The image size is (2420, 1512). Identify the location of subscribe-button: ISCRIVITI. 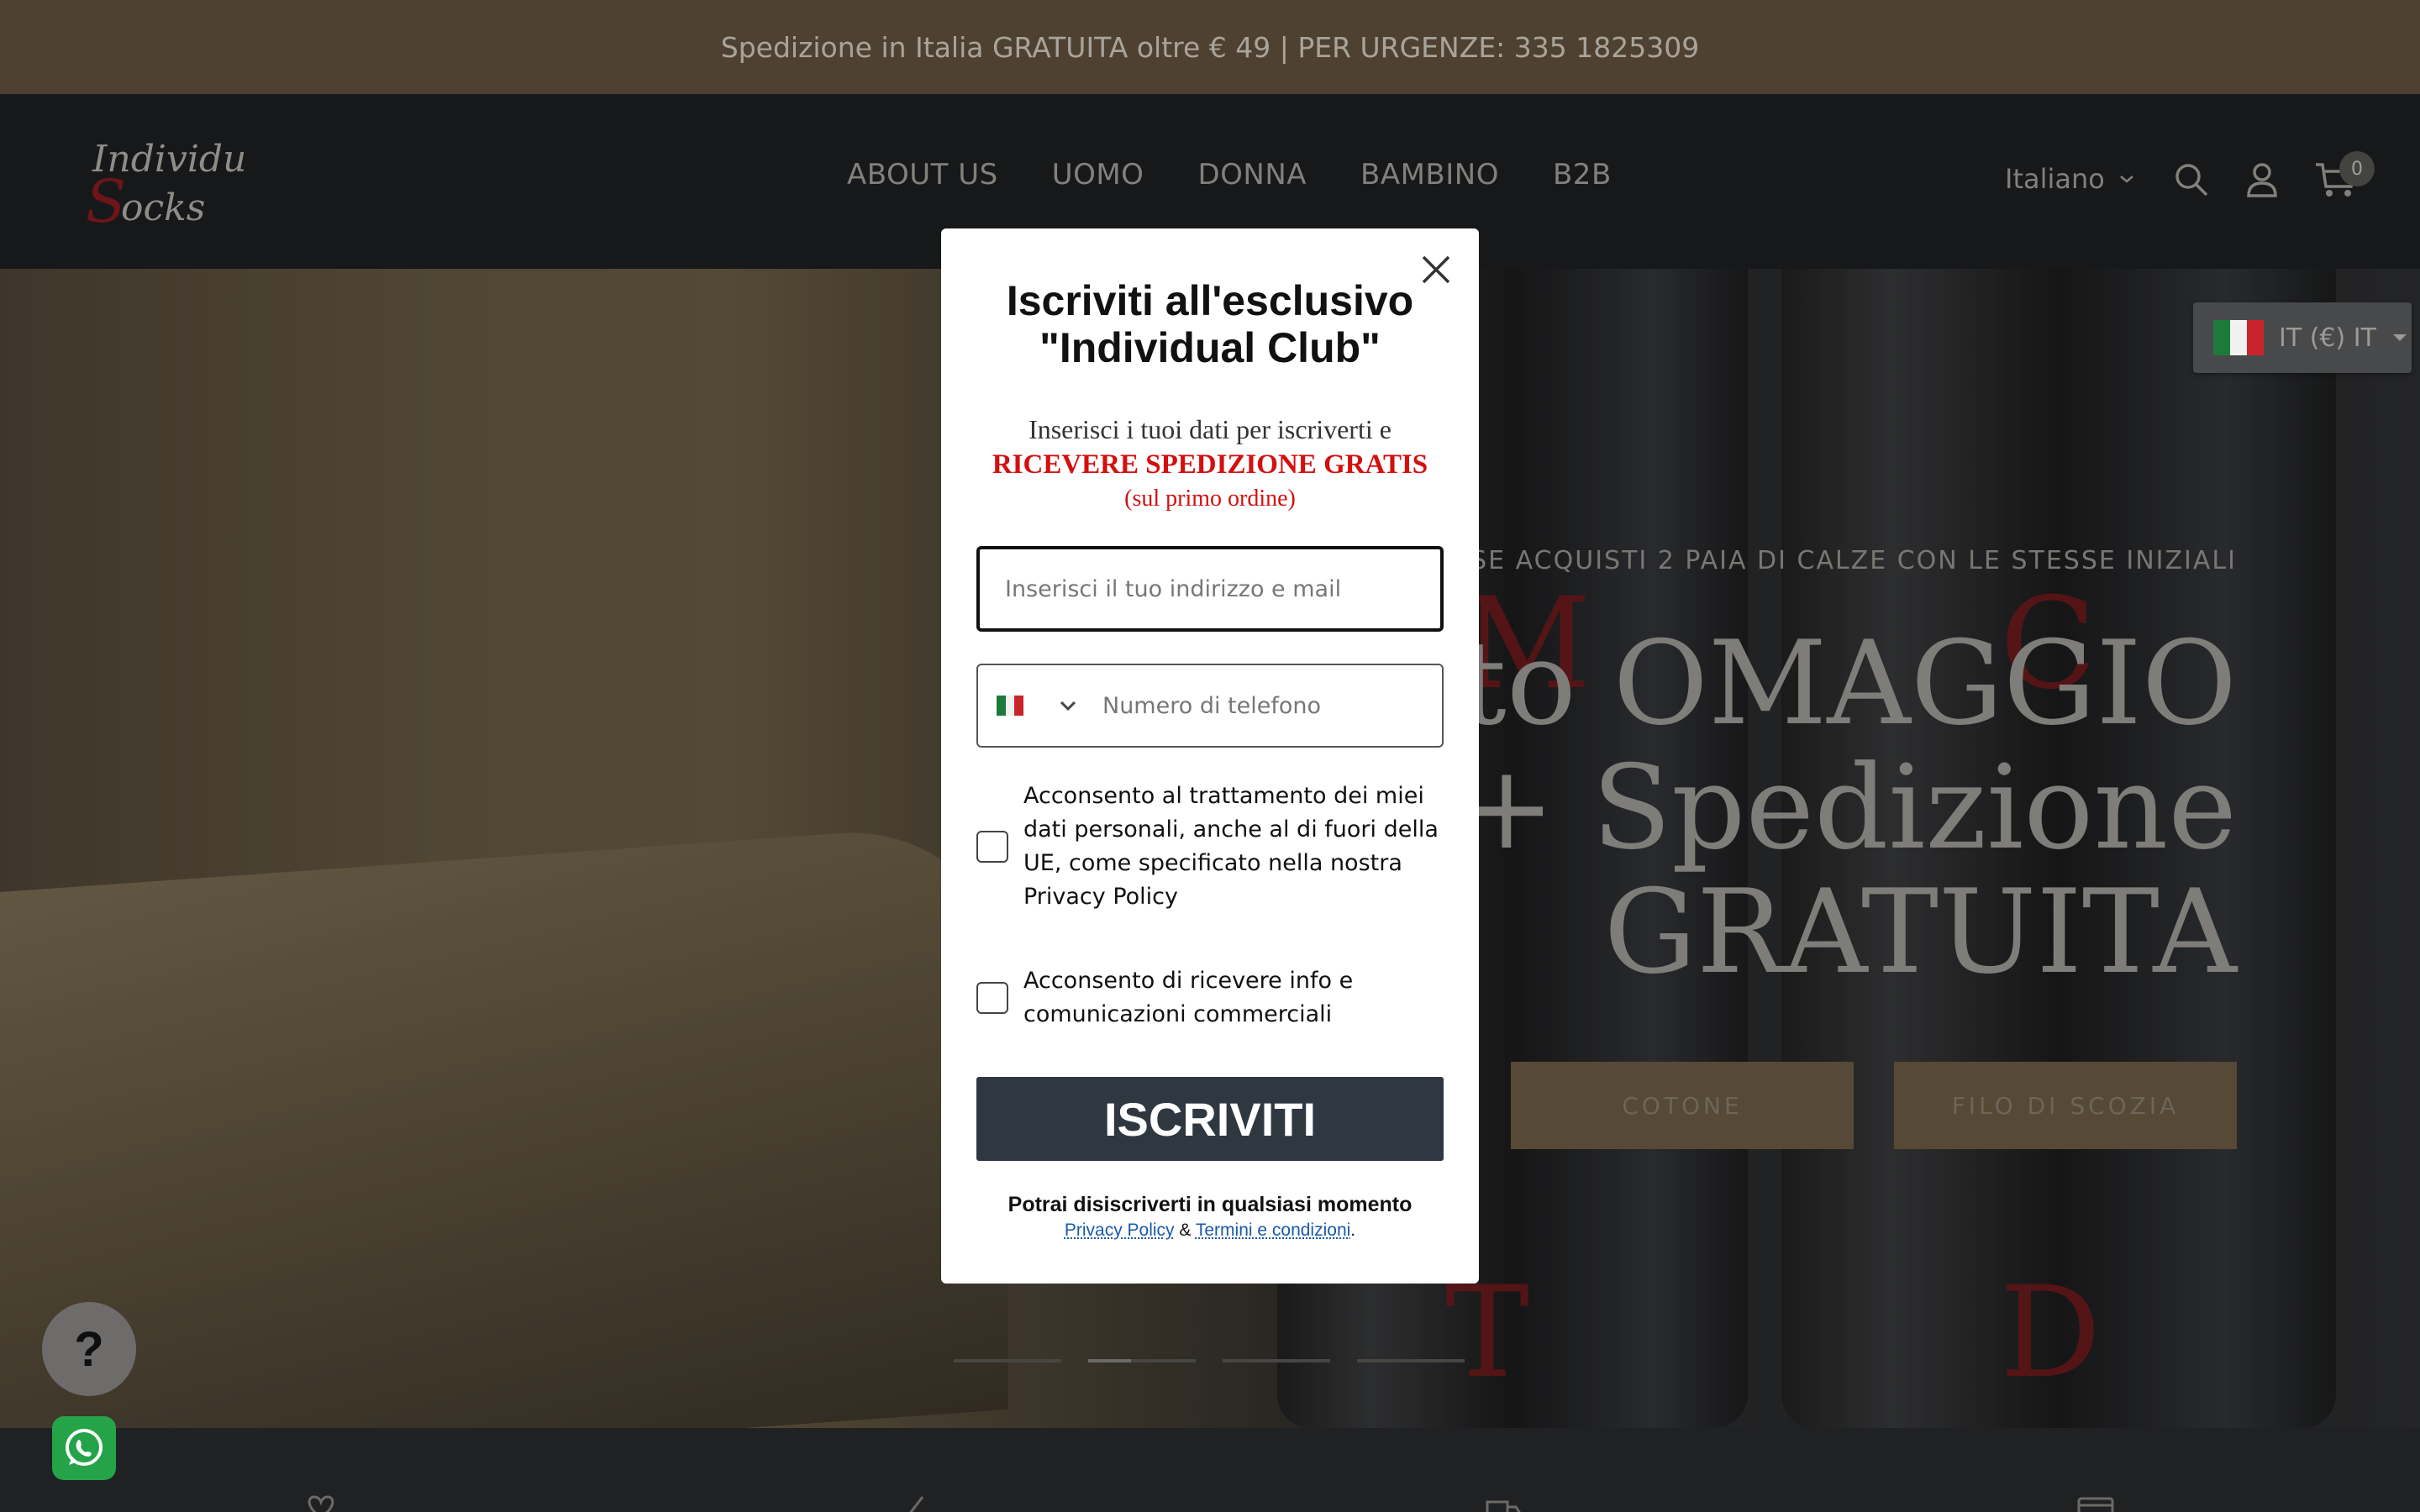
(1210, 1119).